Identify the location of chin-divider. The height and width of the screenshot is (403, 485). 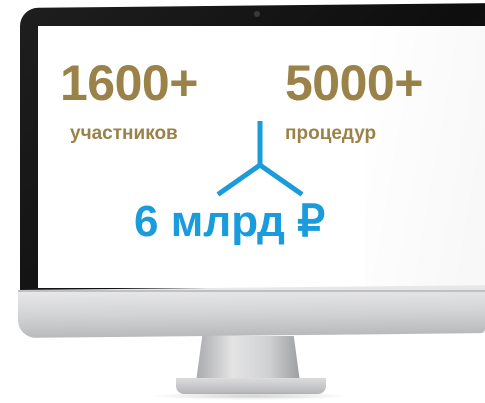
(251, 291).